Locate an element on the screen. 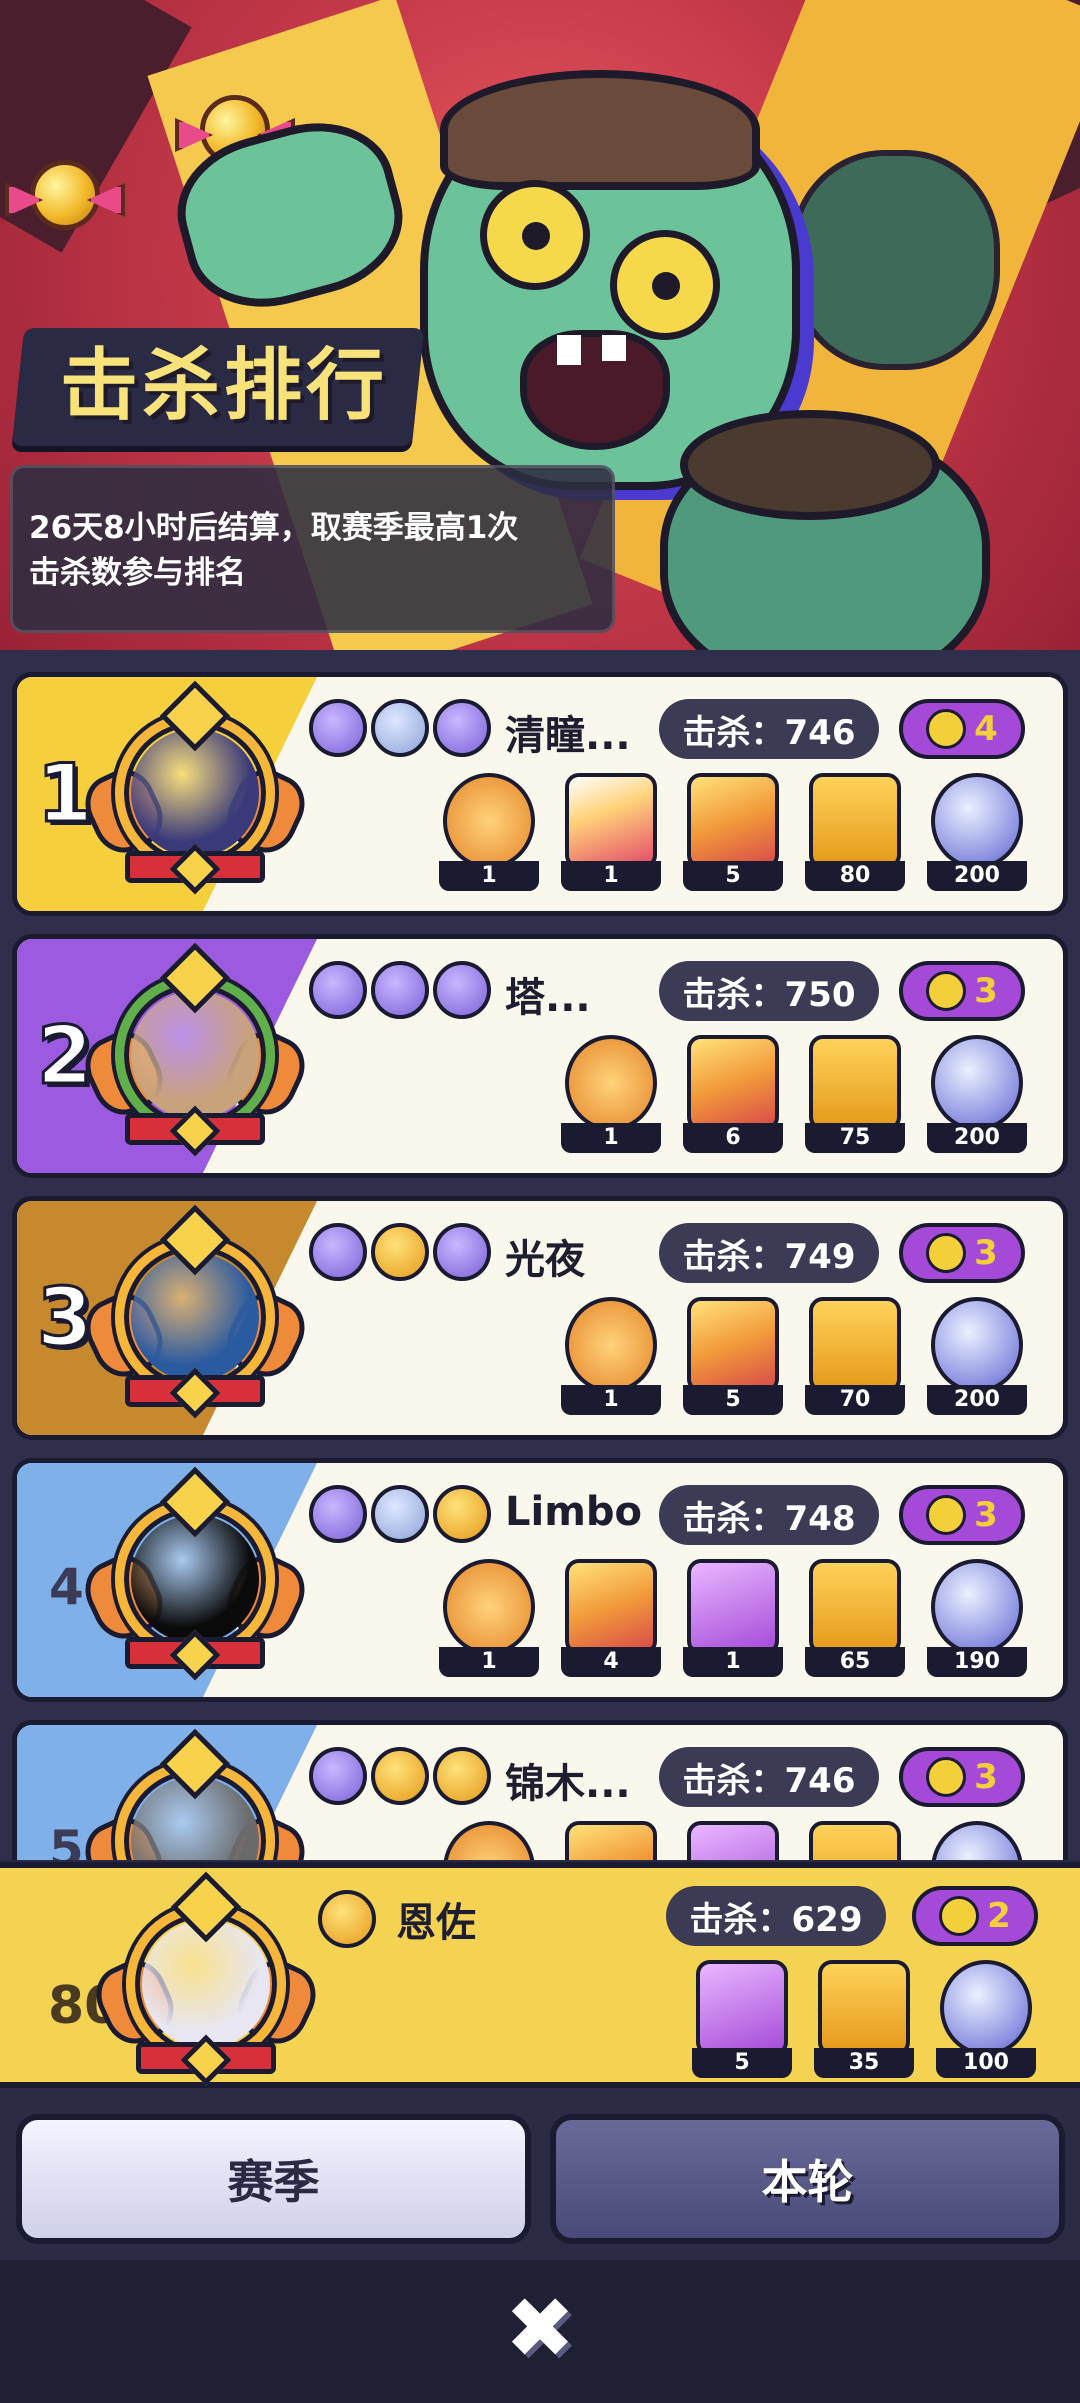 This screenshot has width=1080, height=2403. reward-count: 1 is located at coordinates (489, 1662).